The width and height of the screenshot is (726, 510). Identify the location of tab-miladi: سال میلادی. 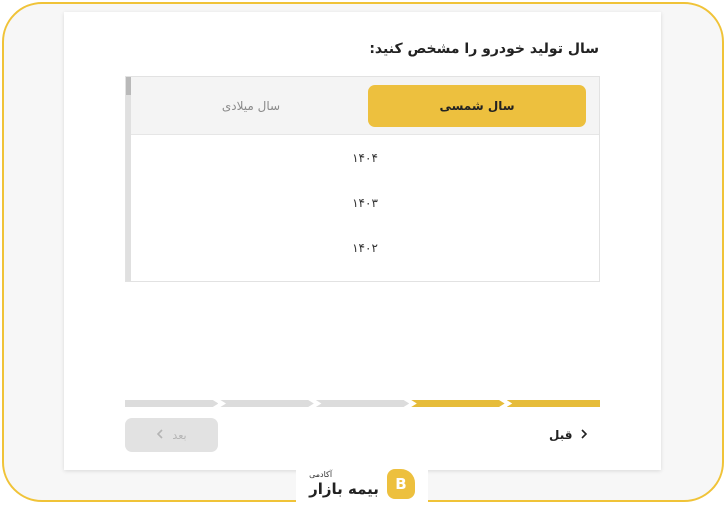
(251, 106).